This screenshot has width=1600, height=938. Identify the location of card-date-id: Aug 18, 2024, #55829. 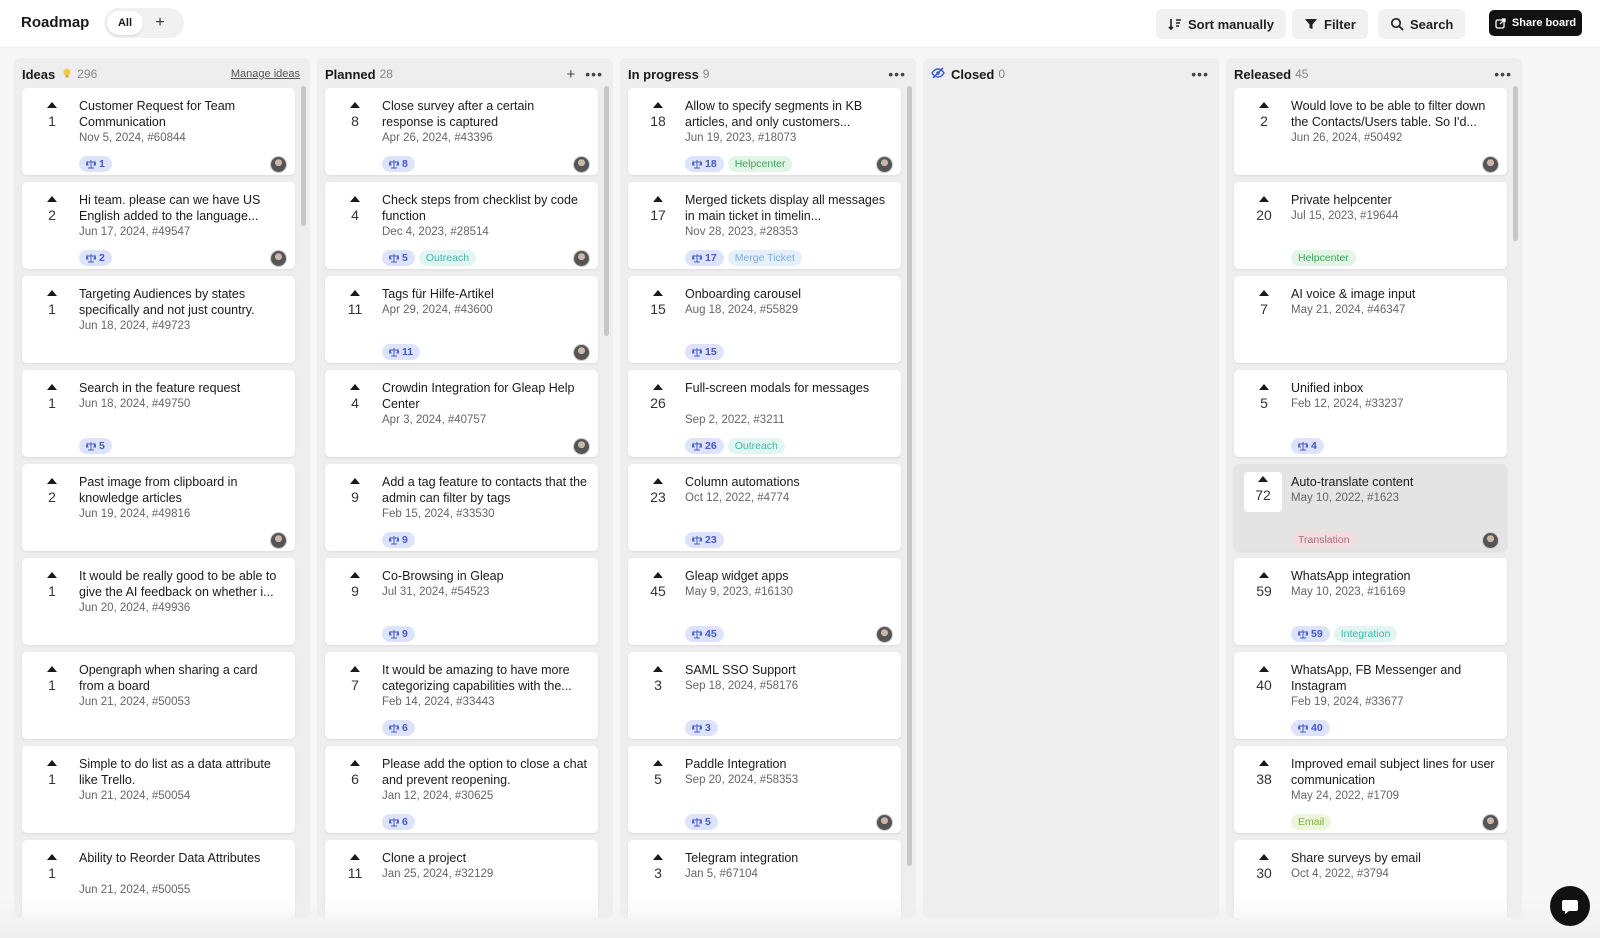
(742, 310).